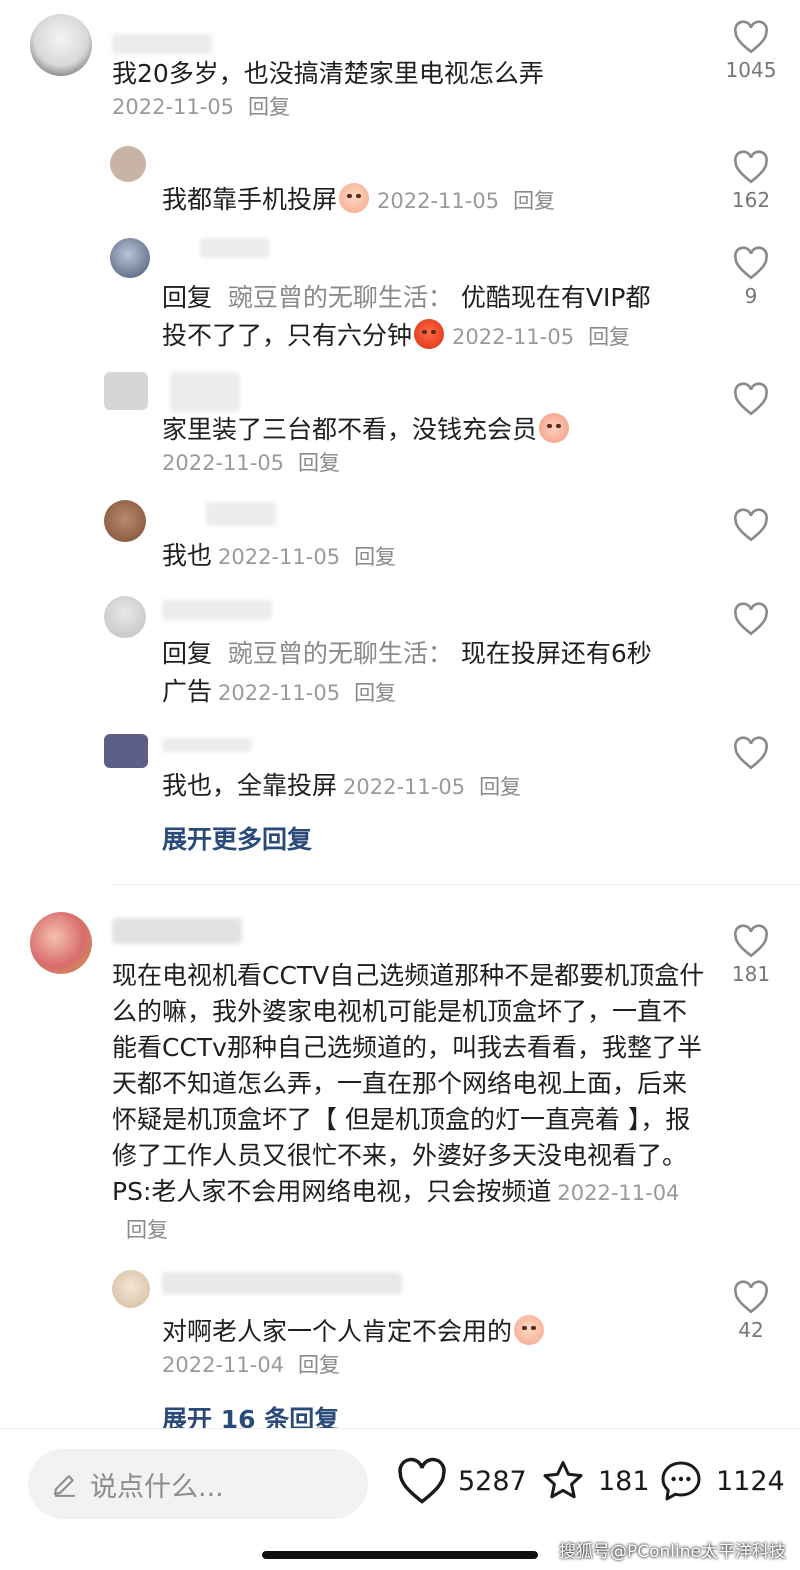 Image resolution: width=800 pixels, height=1570 pixels. What do you see at coordinates (250, 785) in the screenshot?
I see `reply-content: 我也，全靠投屏` at bounding box center [250, 785].